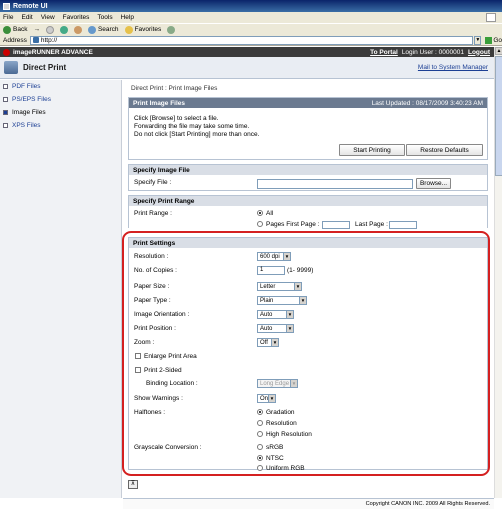 This screenshot has width=502, height=509. I want to click on menu-file: File, so click(8, 17).